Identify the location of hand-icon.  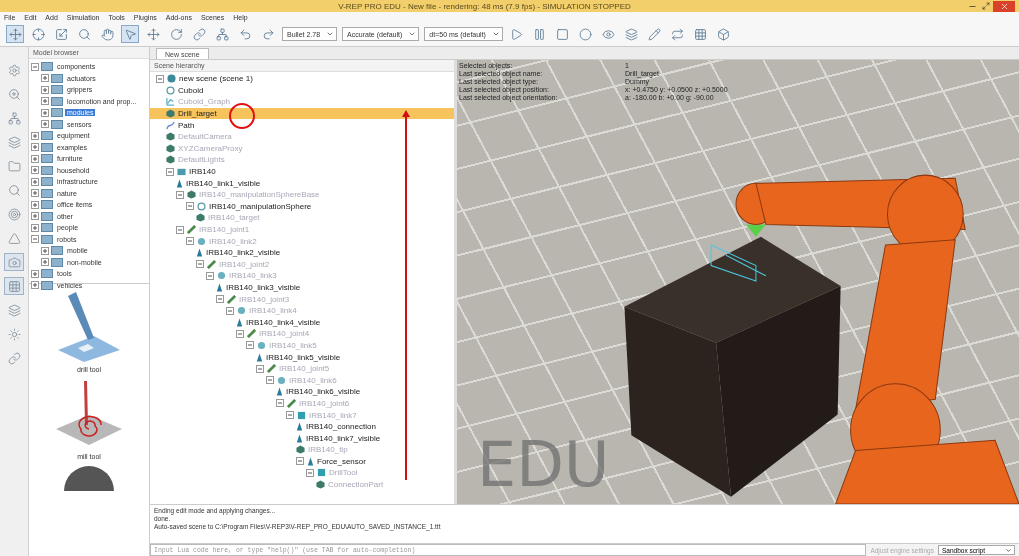
(107, 34).